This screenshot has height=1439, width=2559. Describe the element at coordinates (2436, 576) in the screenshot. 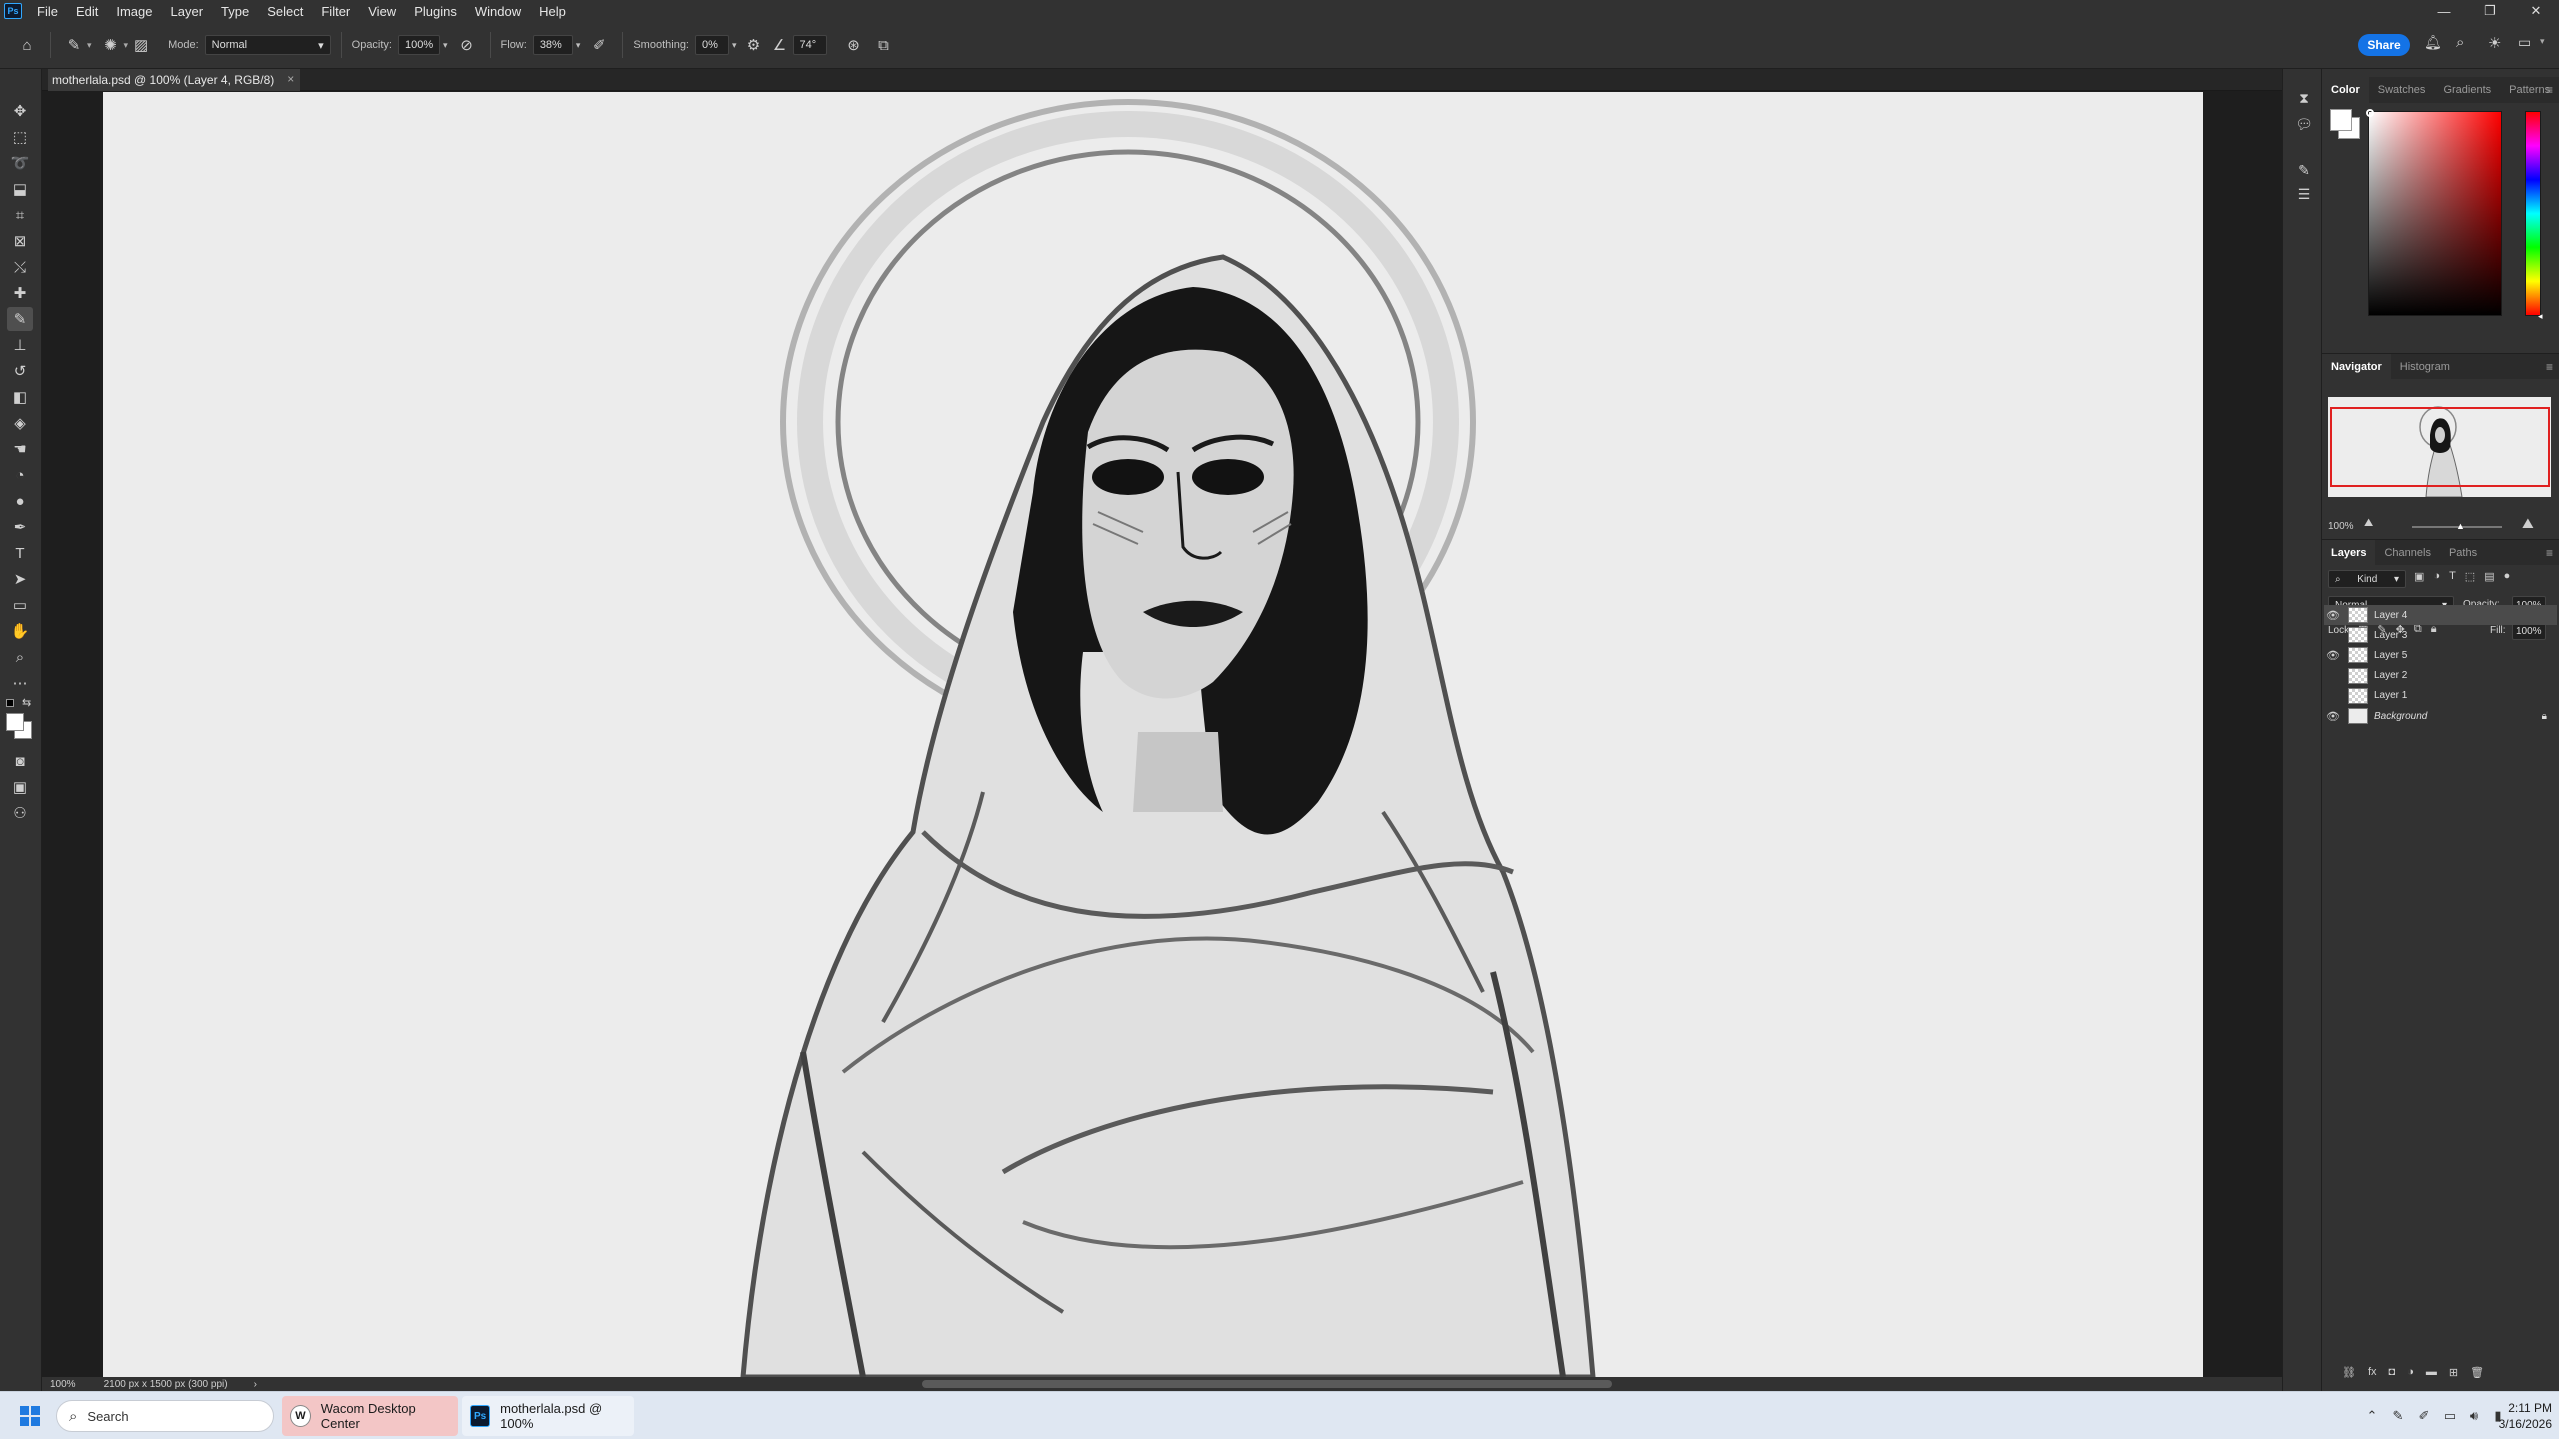

I see `filter-adjustment-icon: ◑` at that location.